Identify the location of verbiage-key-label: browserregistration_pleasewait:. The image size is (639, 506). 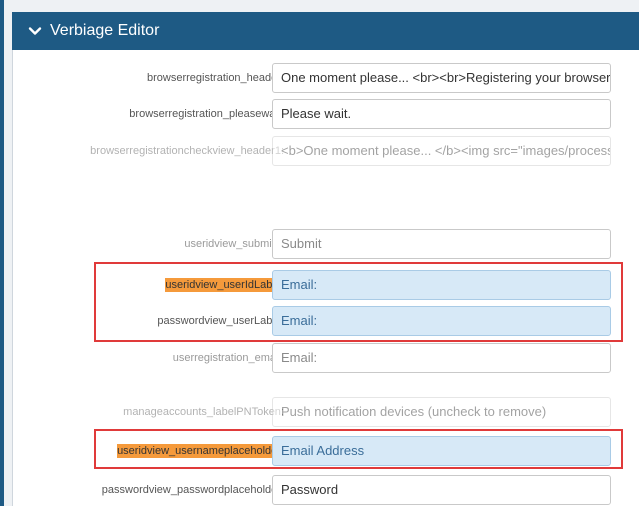
(206, 114).